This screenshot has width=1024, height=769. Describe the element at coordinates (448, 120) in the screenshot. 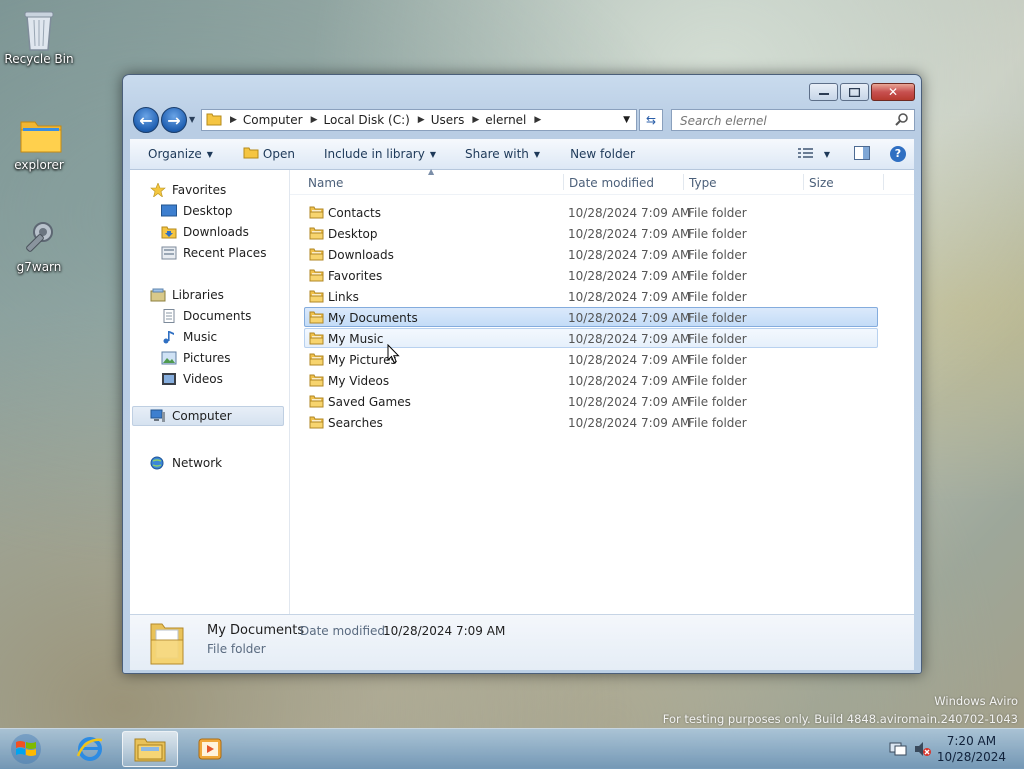

I see `breadcrumb-users: Users` at that location.